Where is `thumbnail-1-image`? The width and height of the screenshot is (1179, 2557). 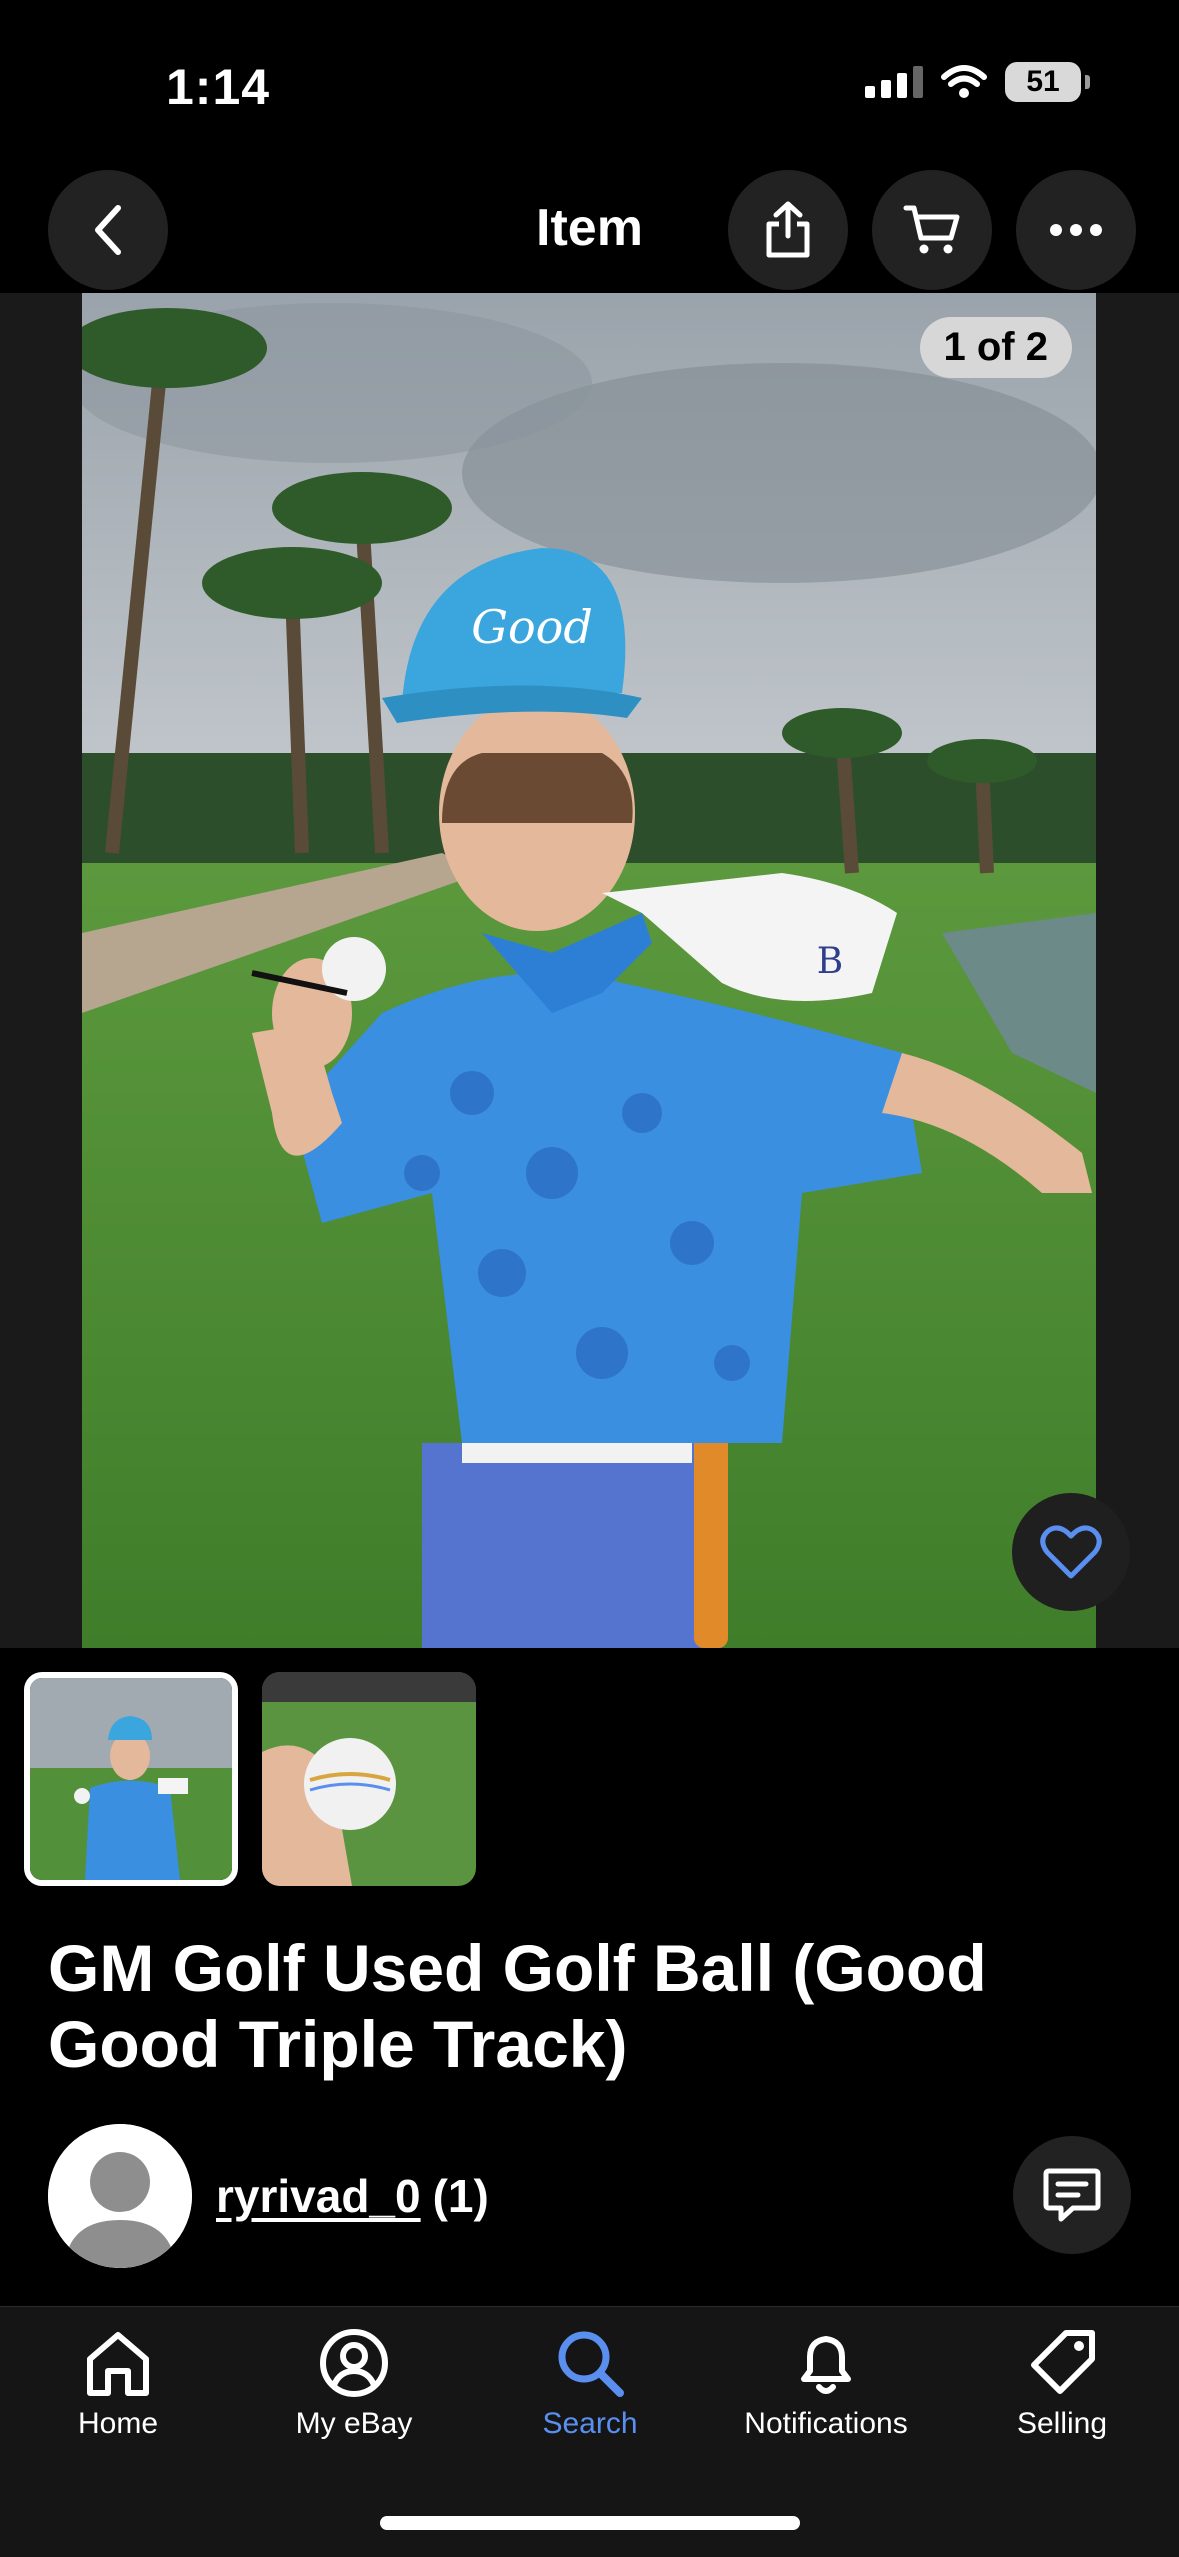
thumbnail-1-image is located at coordinates (131, 1779).